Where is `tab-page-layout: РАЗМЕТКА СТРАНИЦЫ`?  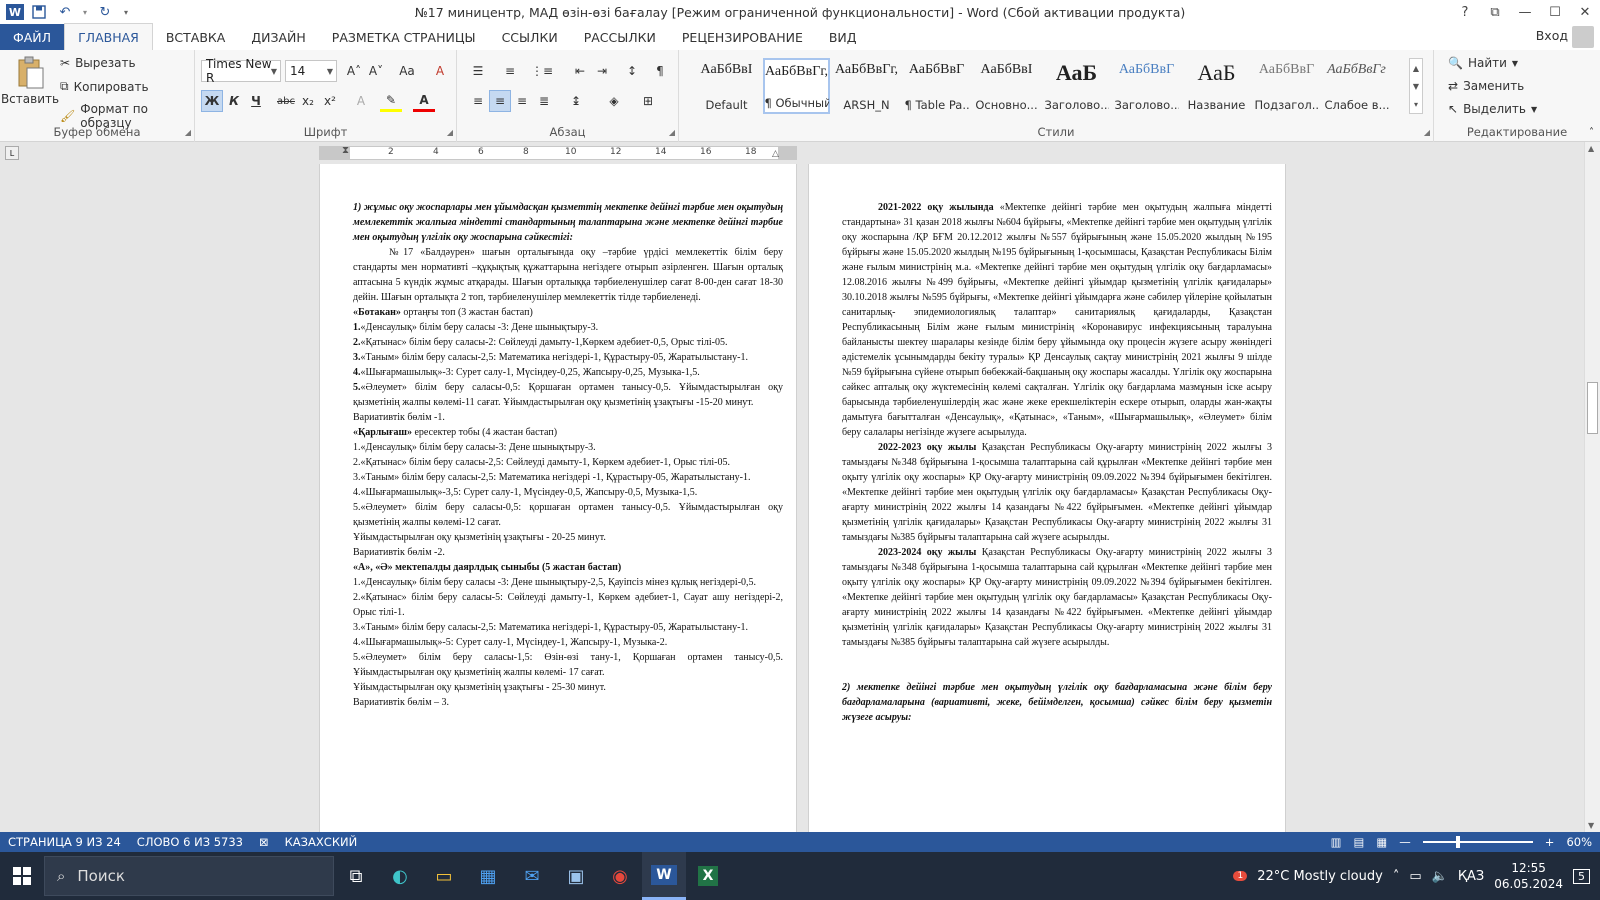 tab-page-layout: РАЗМЕТКА СТРАНИЦЫ is located at coordinates (404, 37).